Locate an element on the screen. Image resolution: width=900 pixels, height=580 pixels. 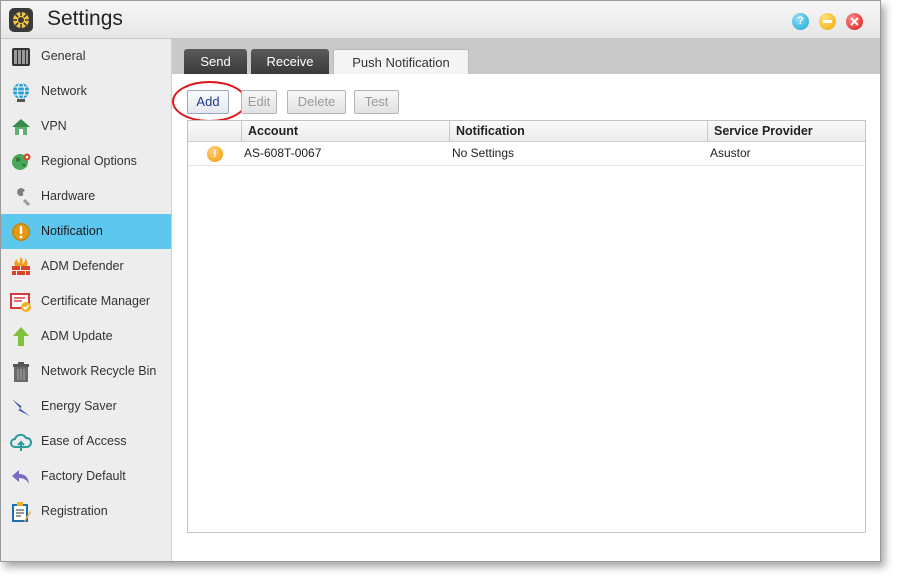
firewall-icon is located at coordinates (21, 266).